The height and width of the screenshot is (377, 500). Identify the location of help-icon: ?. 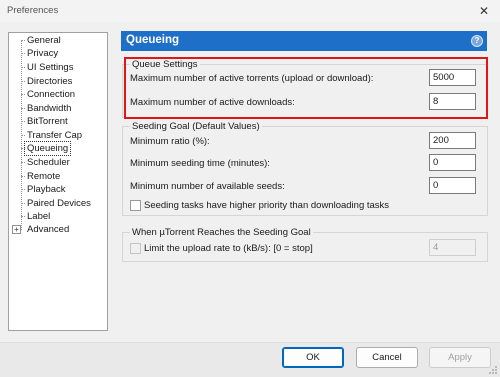
(477, 41).